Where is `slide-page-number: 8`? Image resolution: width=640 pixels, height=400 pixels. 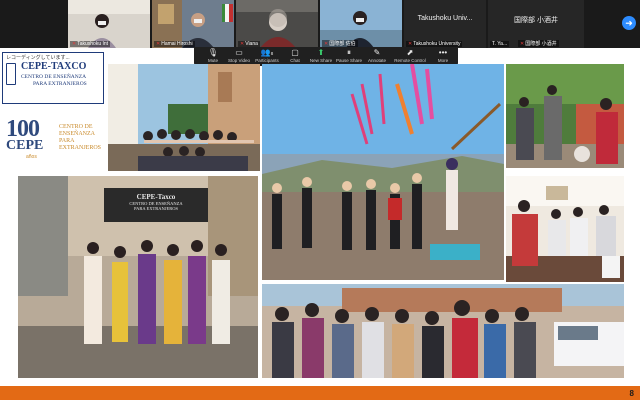
slide-page-number: 8 is located at coordinates (631, 393).